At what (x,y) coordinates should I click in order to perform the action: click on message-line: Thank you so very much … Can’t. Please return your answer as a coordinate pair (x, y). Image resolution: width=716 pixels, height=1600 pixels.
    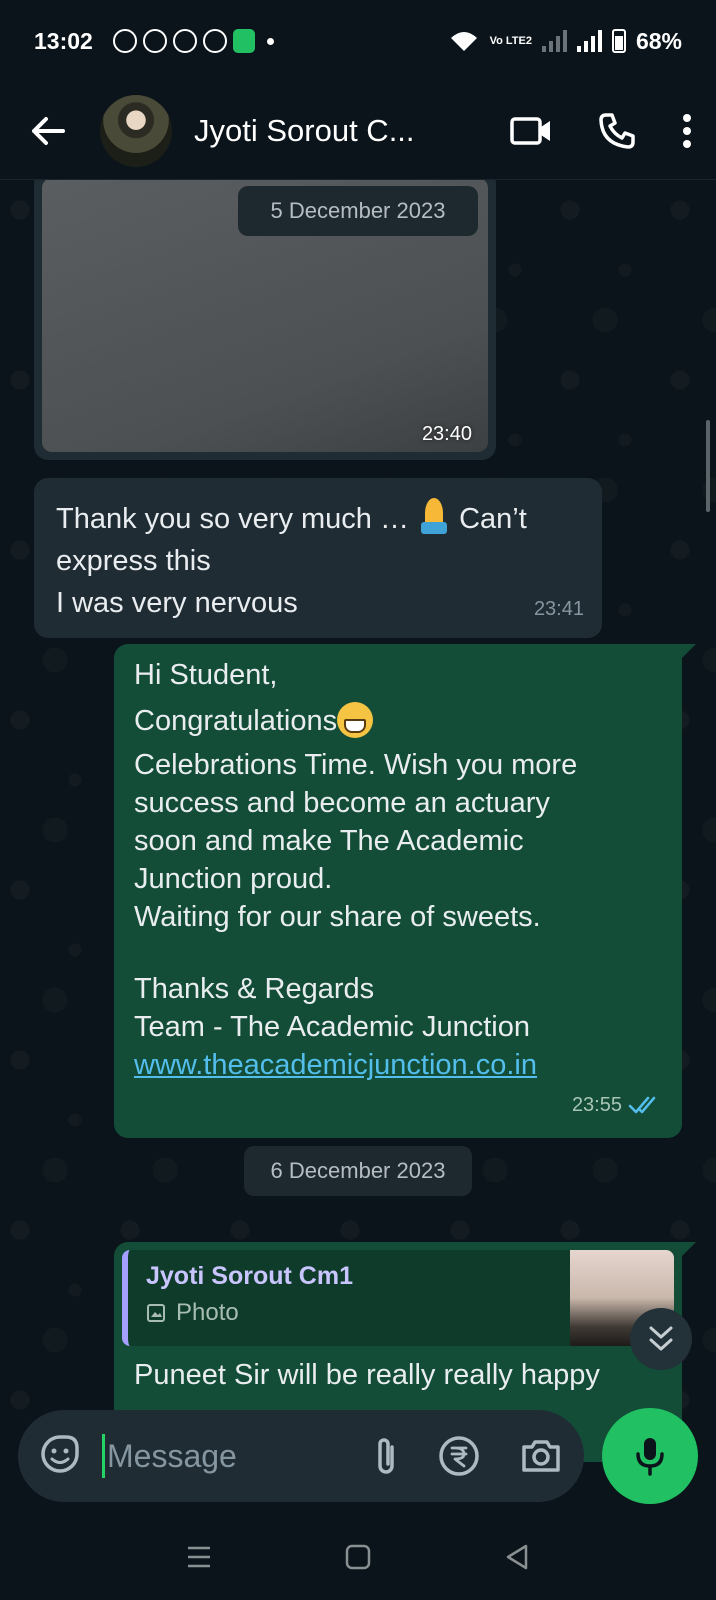
    Looking at the image, I should click on (319, 518).